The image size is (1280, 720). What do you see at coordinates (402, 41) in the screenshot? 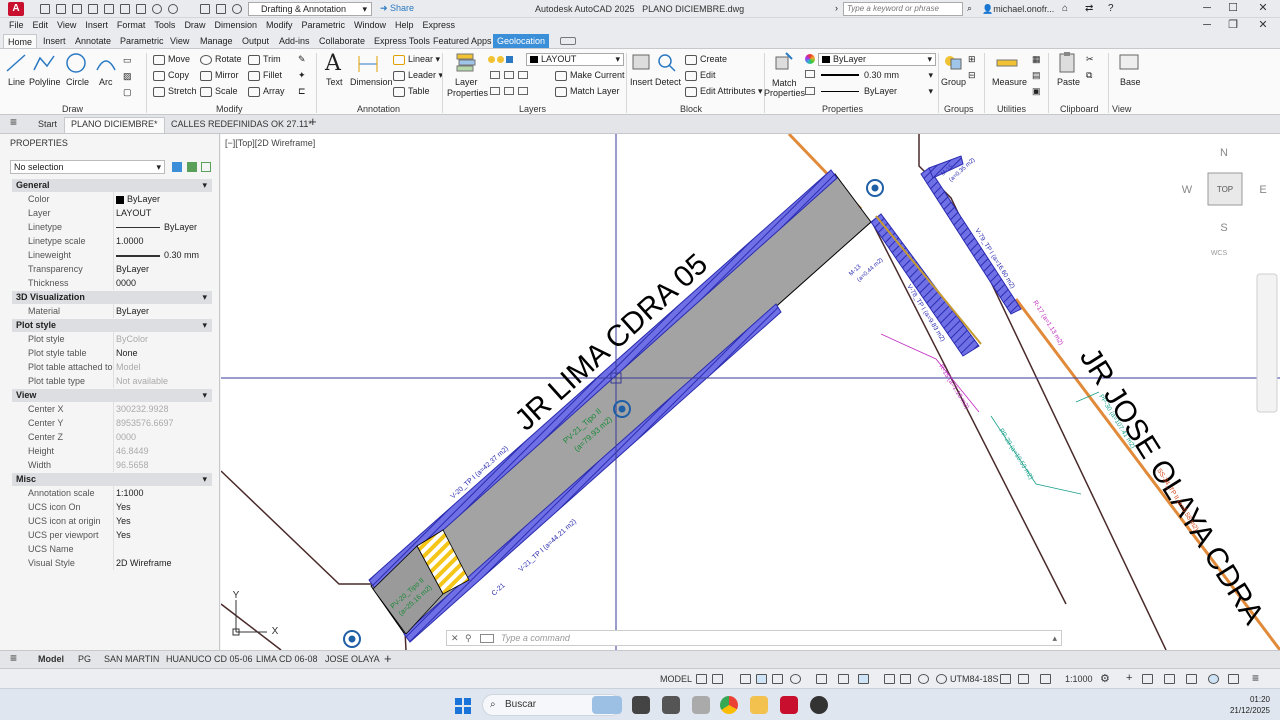
I see `tab-express-tools: Express Tools` at bounding box center [402, 41].